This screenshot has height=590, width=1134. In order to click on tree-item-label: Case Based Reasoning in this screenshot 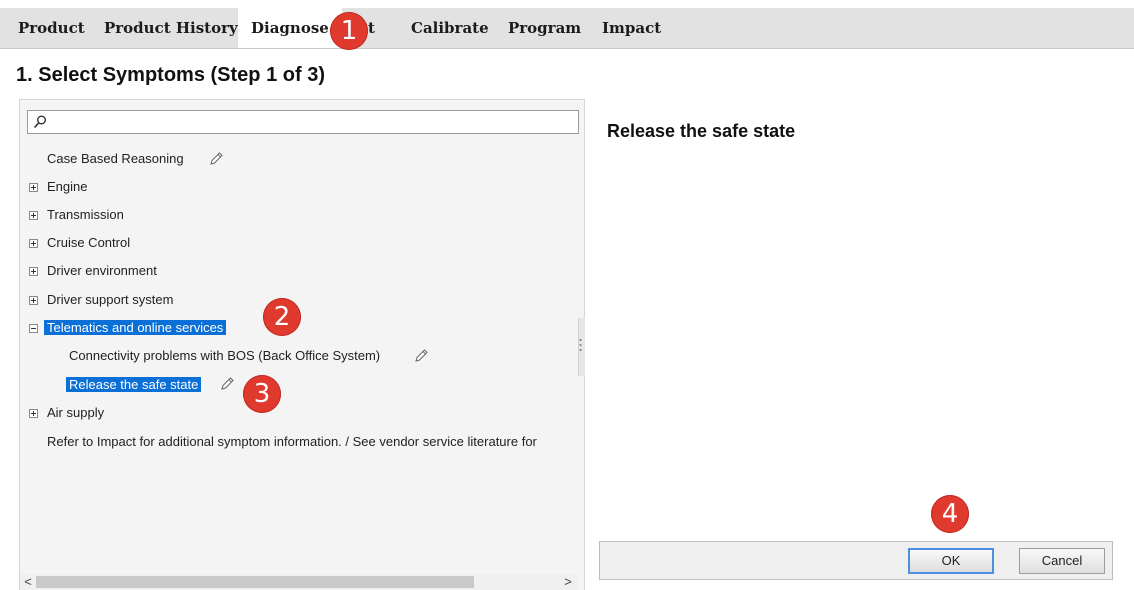, I will do `click(115, 158)`.